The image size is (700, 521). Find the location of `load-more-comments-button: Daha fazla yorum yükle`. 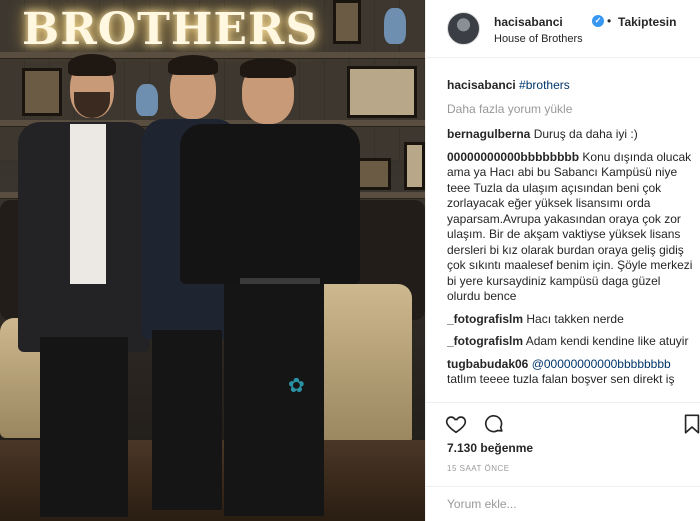

load-more-comments-button: Daha fazla yorum yükle is located at coordinates (572, 110).